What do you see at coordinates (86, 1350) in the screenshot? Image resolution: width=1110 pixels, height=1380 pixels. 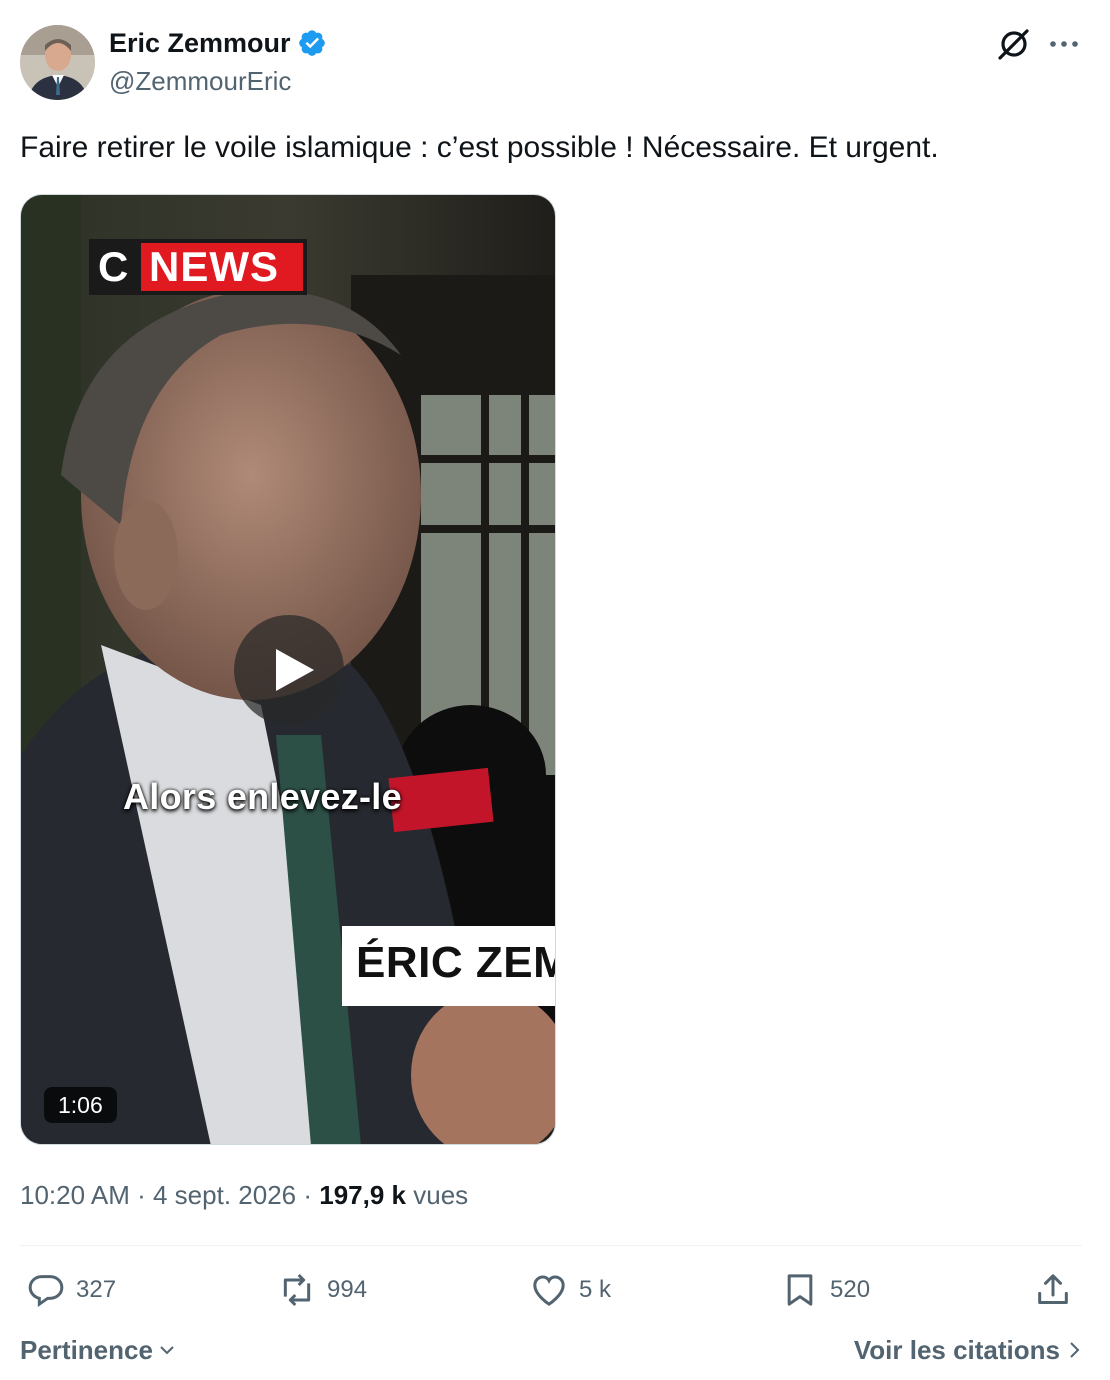 I see `sort-label: Pertinence` at bounding box center [86, 1350].